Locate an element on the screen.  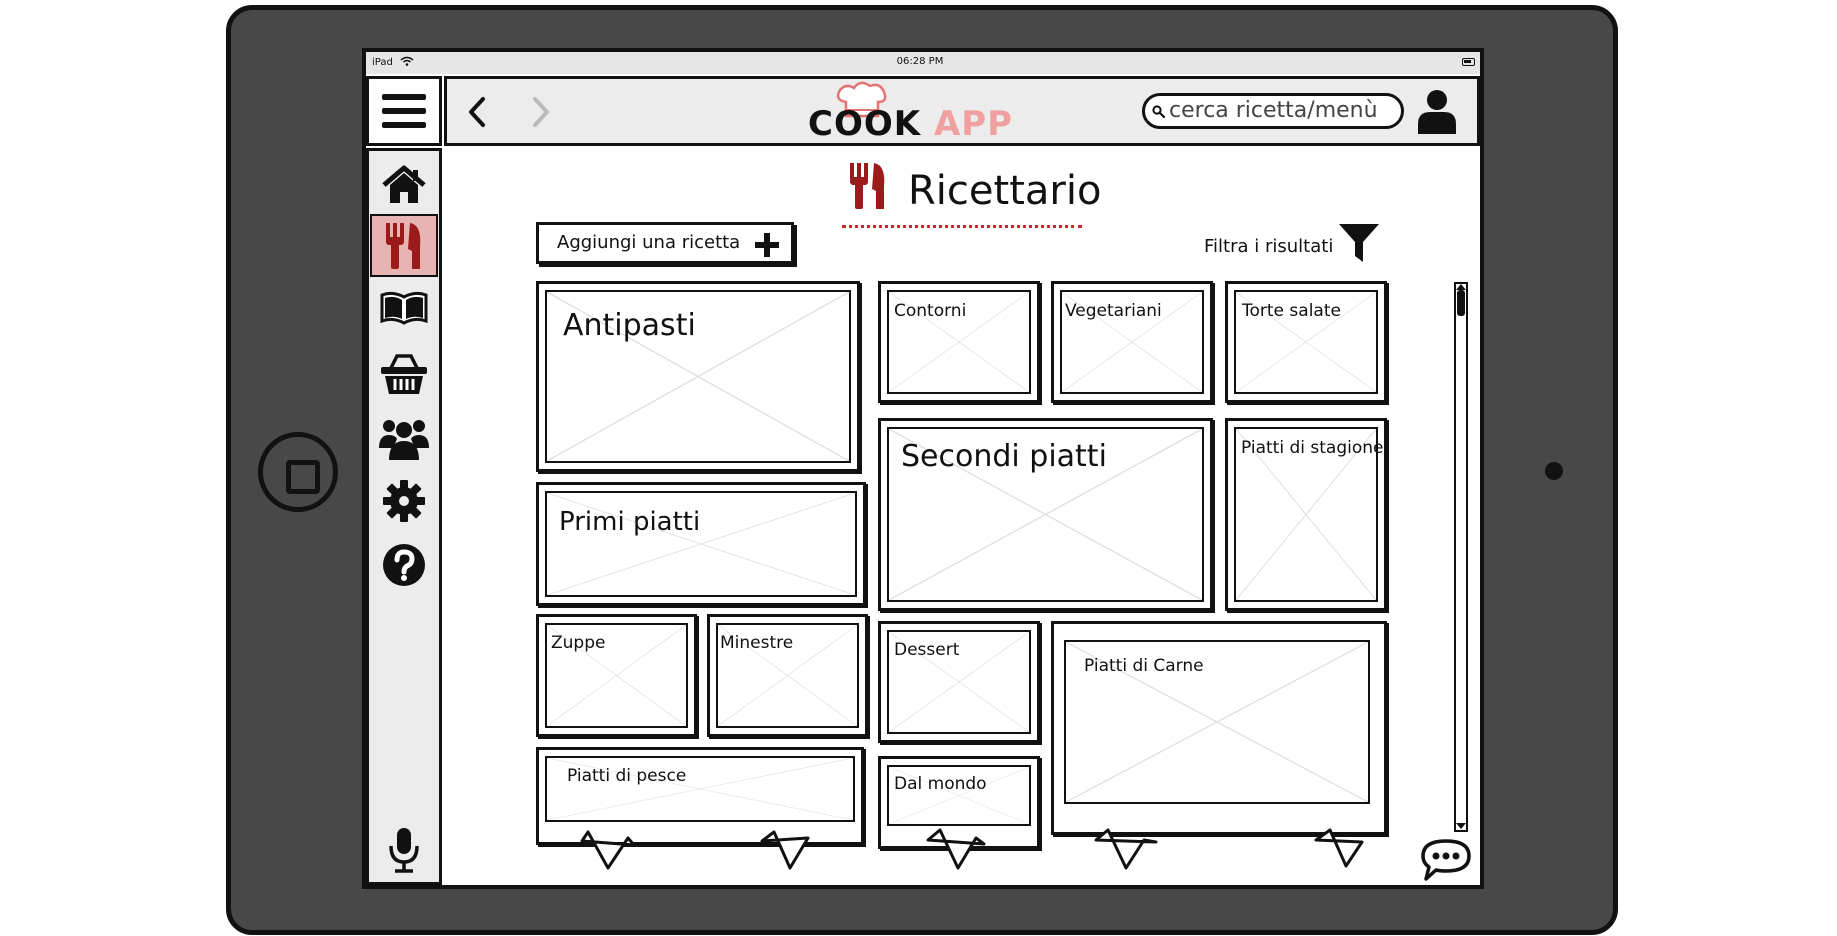
filter-label: Filtra i risultati is located at coordinates (1269, 246).